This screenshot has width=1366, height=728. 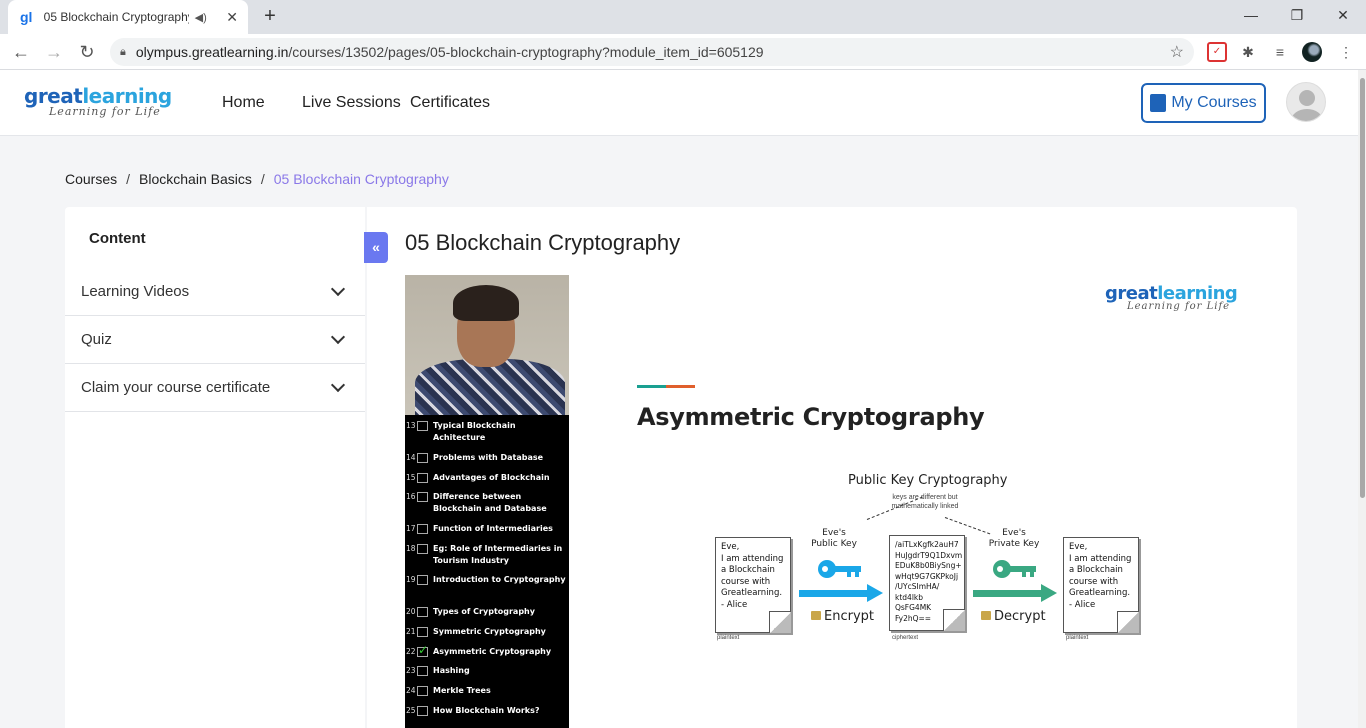 I want to click on private-key-label: Eve's Private Key, so click(x=1014, y=538).